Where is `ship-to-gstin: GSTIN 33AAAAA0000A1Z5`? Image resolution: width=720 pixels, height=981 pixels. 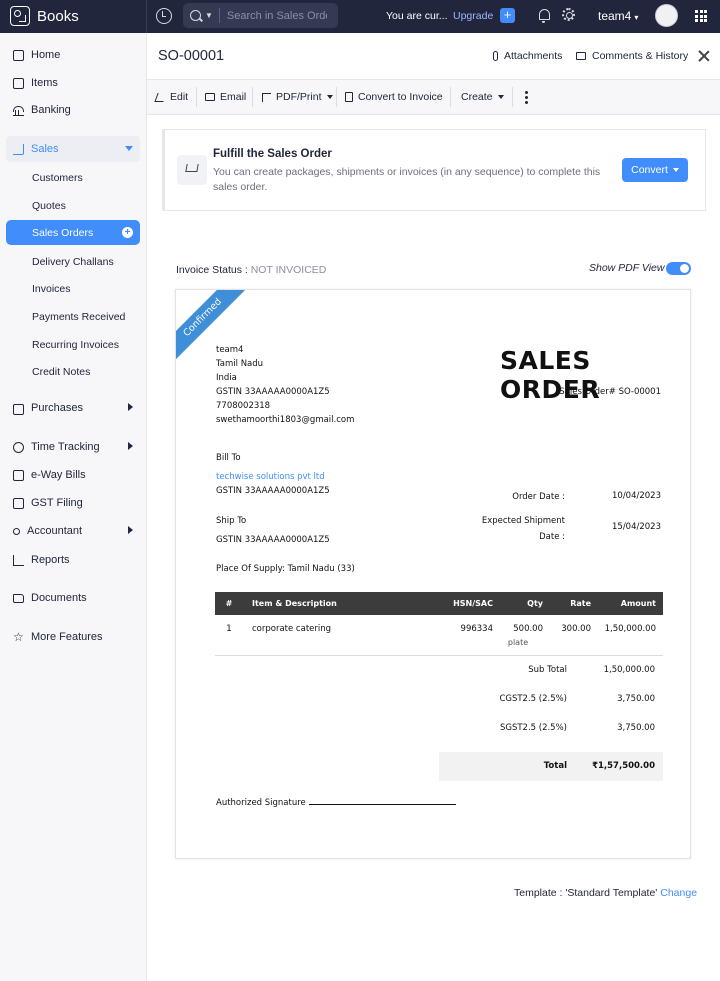
ship-to-gstin: GSTIN 33AAAAA0000A1Z5 is located at coordinates (273, 540).